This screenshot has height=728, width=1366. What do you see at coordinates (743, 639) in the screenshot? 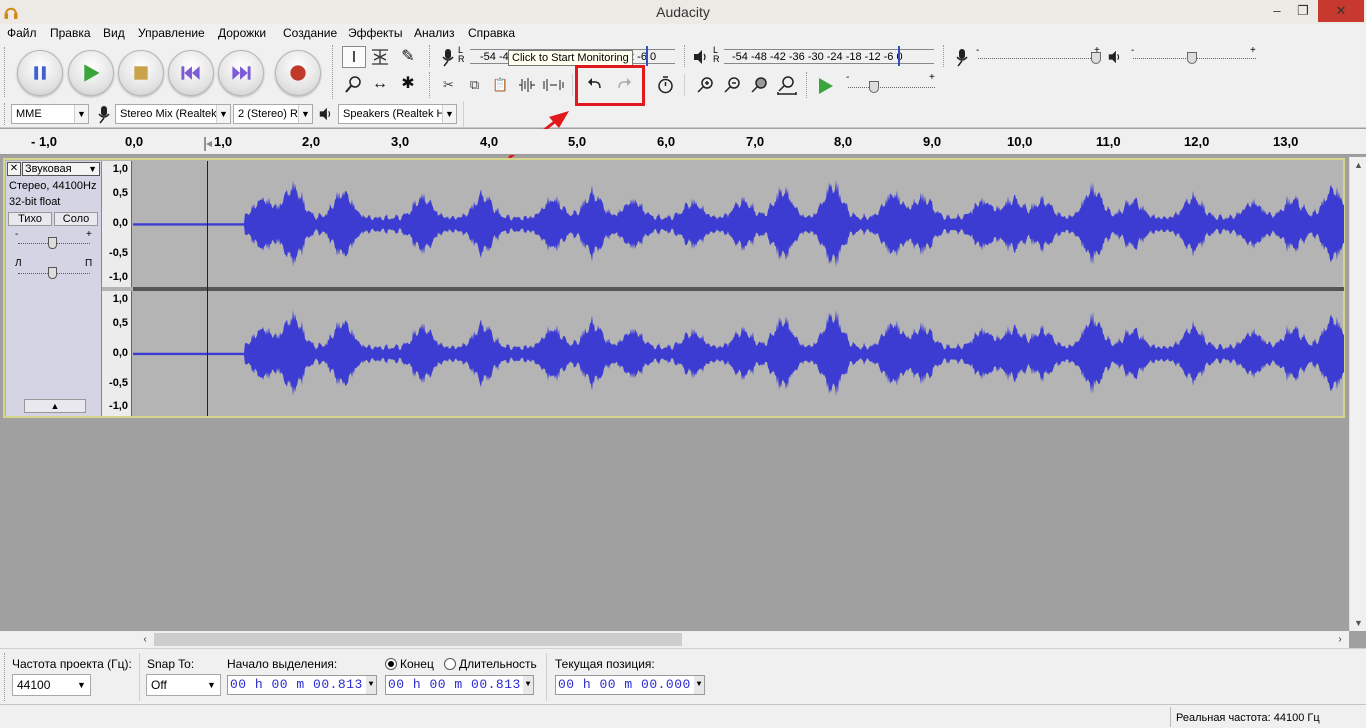
I see `horizontal-scrollbar: ‹ ›` at bounding box center [743, 639].